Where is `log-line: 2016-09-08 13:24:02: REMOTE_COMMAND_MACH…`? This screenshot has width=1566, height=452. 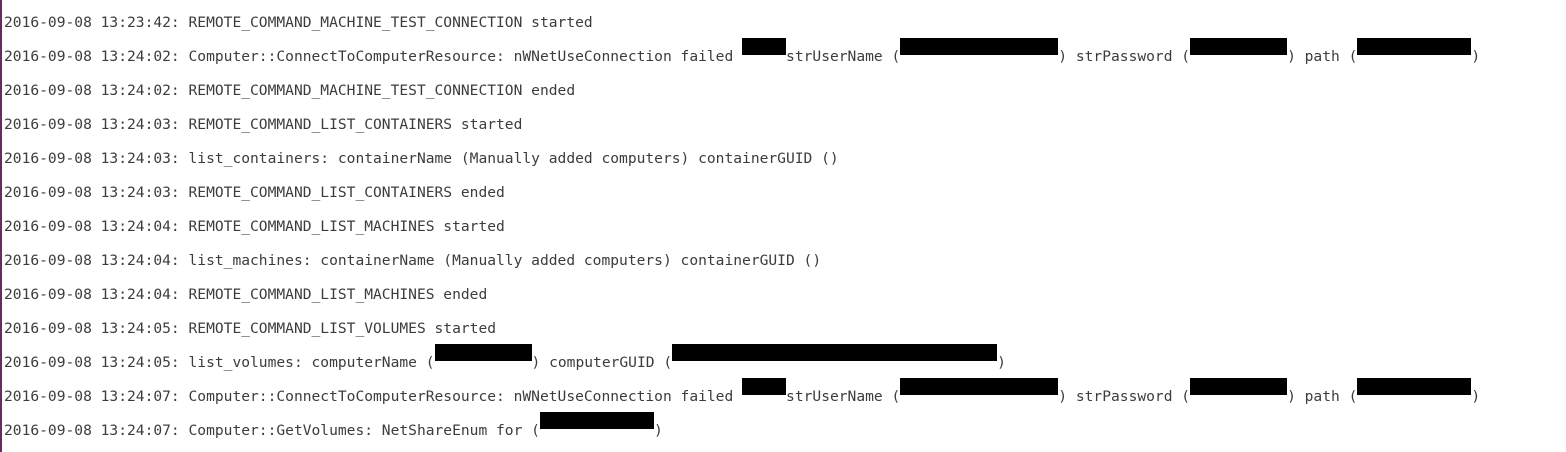
log-line: 2016-09-08 13:24:02: REMOTE_COMMAND_MACH… is located at coordinates (781, 91).